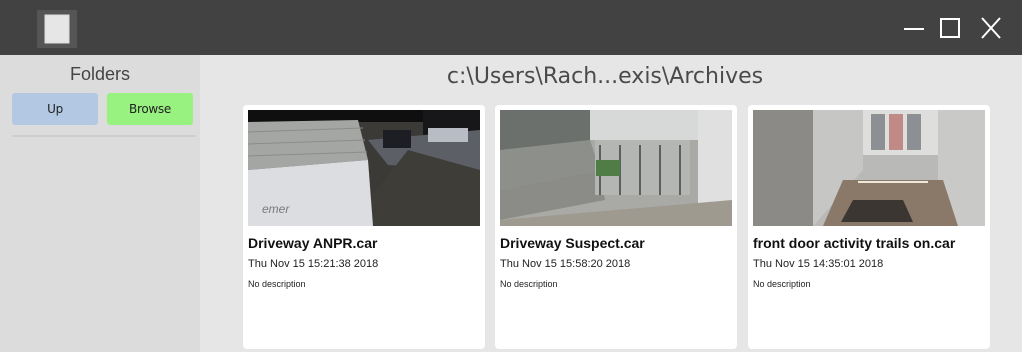 This screenshot has width=1022, height=352. I want to click on sidebar-divider, so click(104, 136).